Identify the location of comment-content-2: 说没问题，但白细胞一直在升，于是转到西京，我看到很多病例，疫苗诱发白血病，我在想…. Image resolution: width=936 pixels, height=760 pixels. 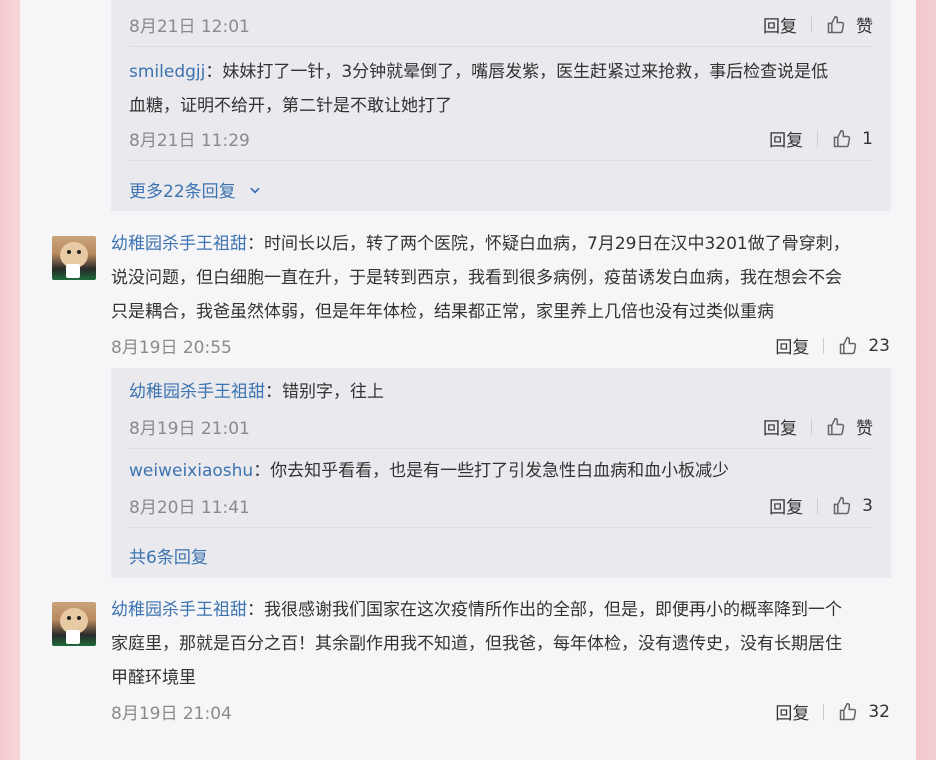
(476, 278).